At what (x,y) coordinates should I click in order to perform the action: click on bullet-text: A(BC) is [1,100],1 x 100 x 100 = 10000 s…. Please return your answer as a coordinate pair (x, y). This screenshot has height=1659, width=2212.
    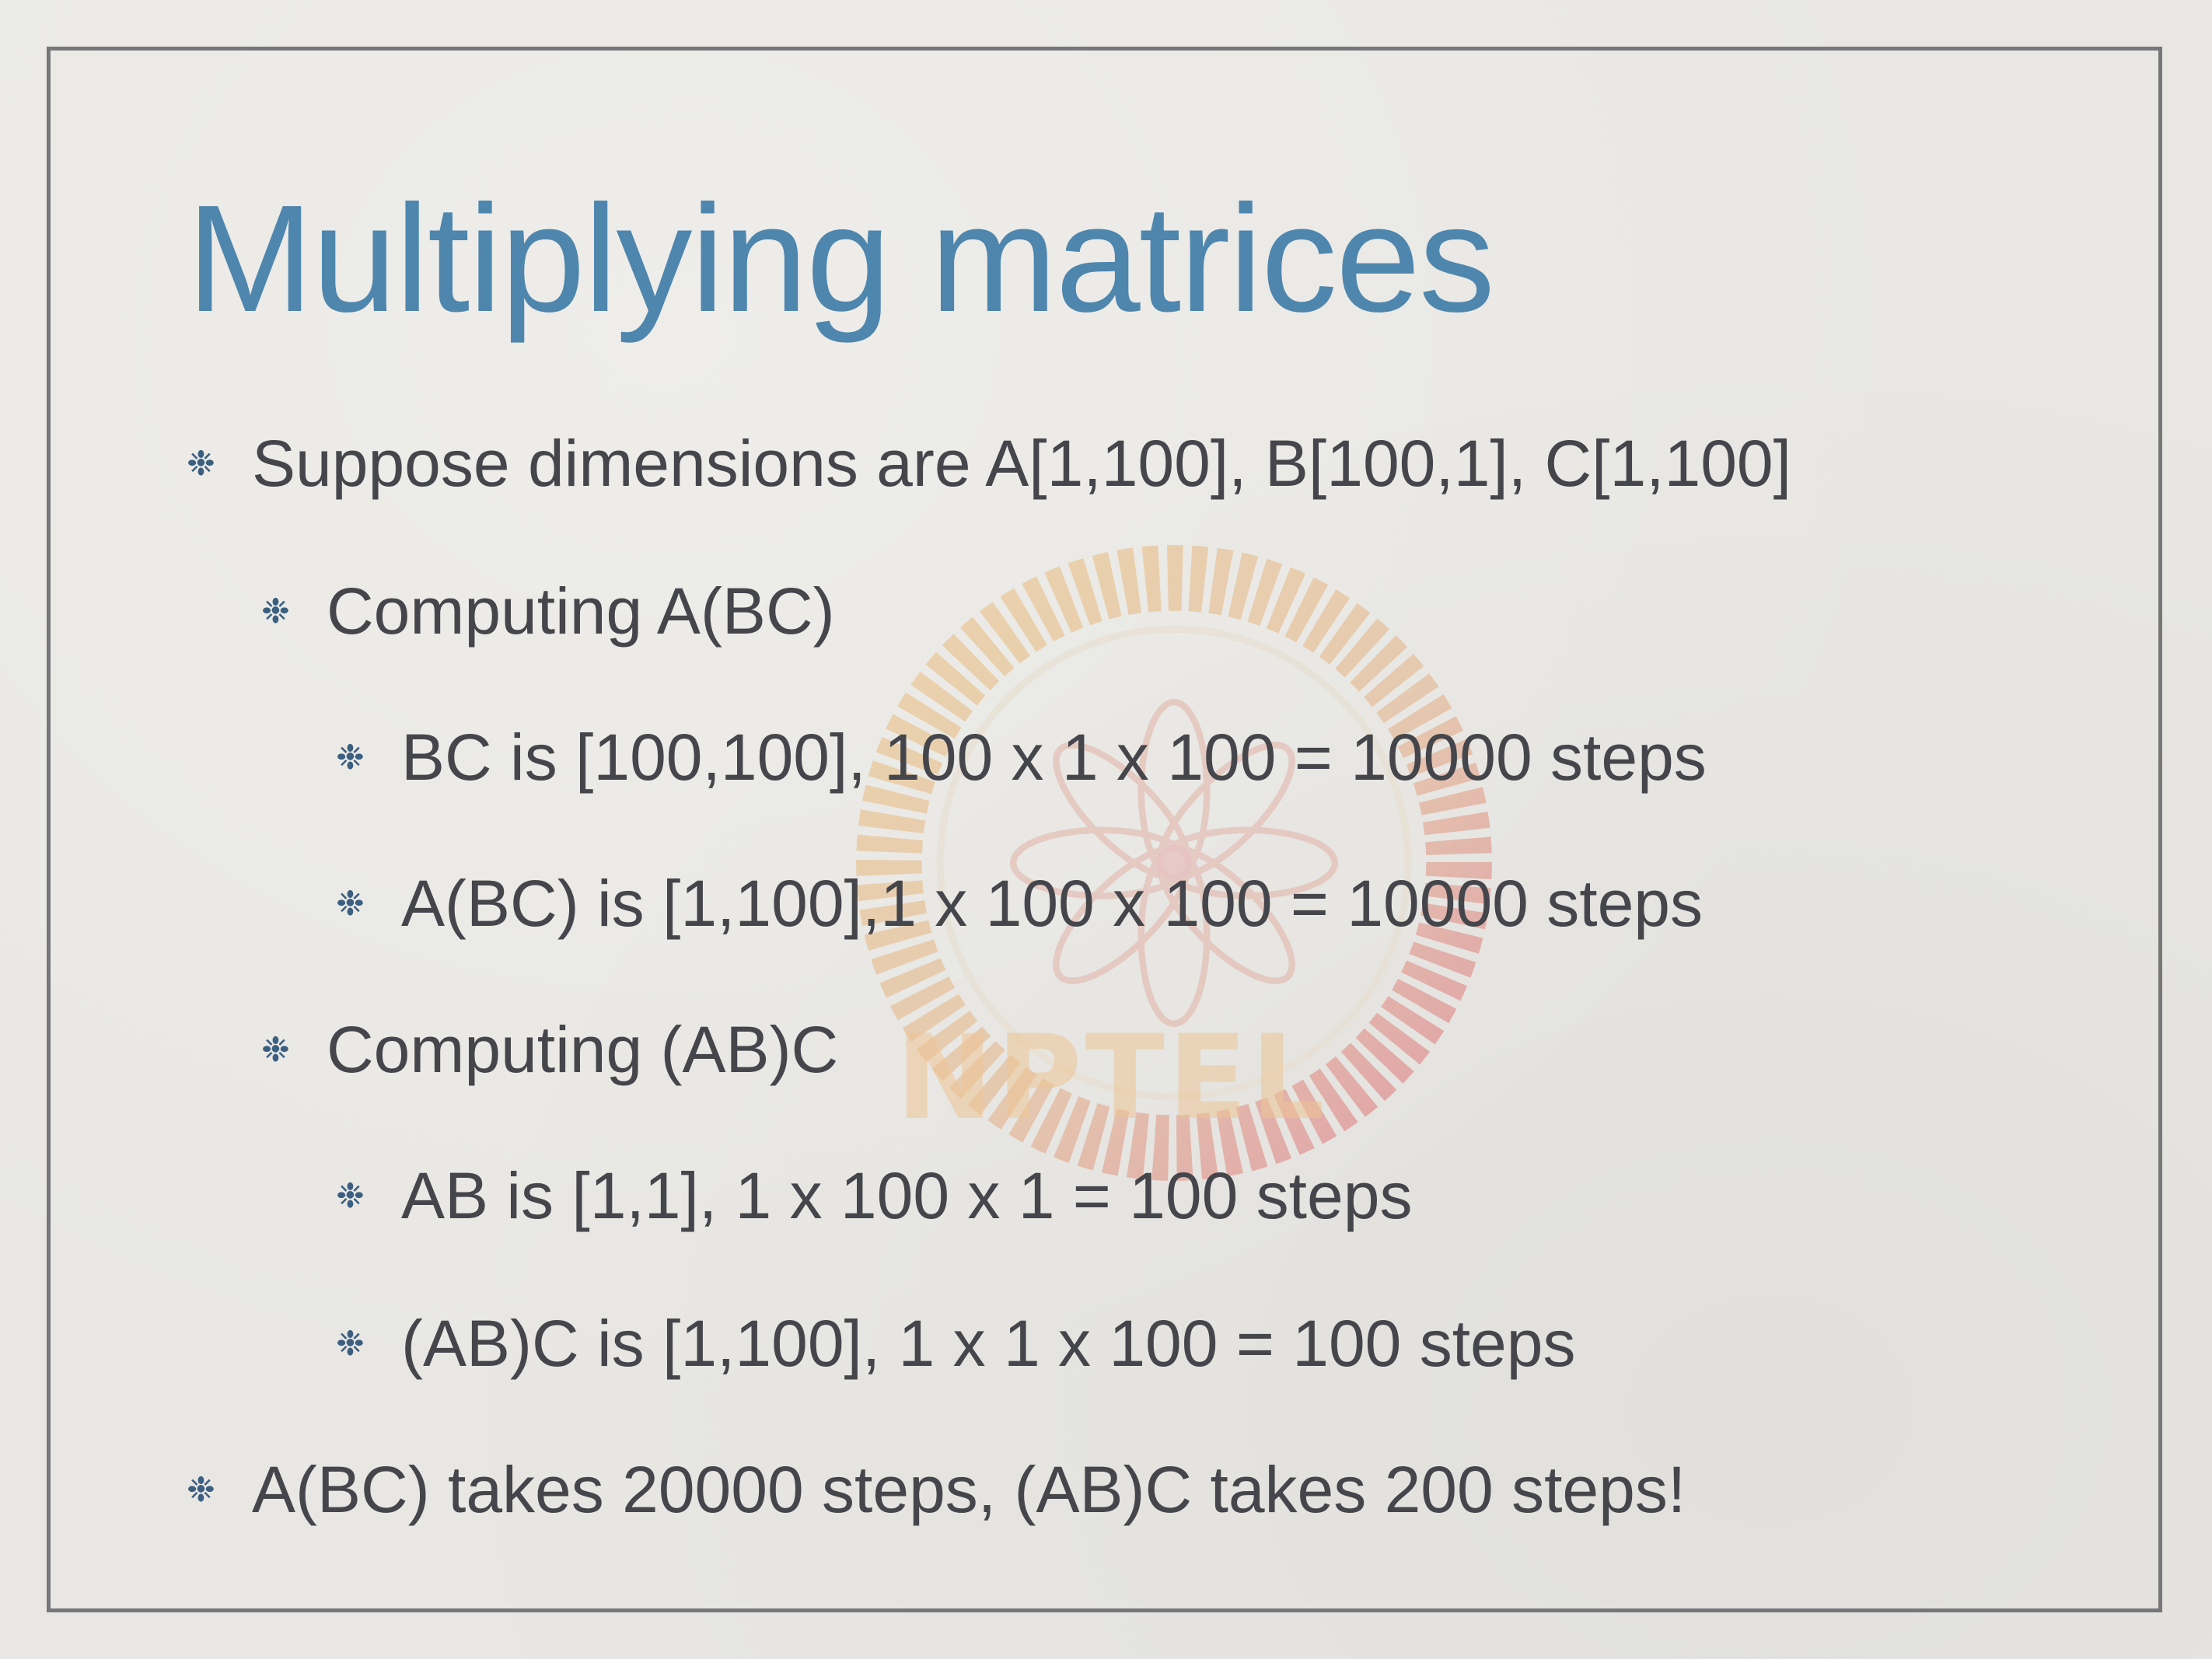
    Looking at the image, I should click on (1052, 904).